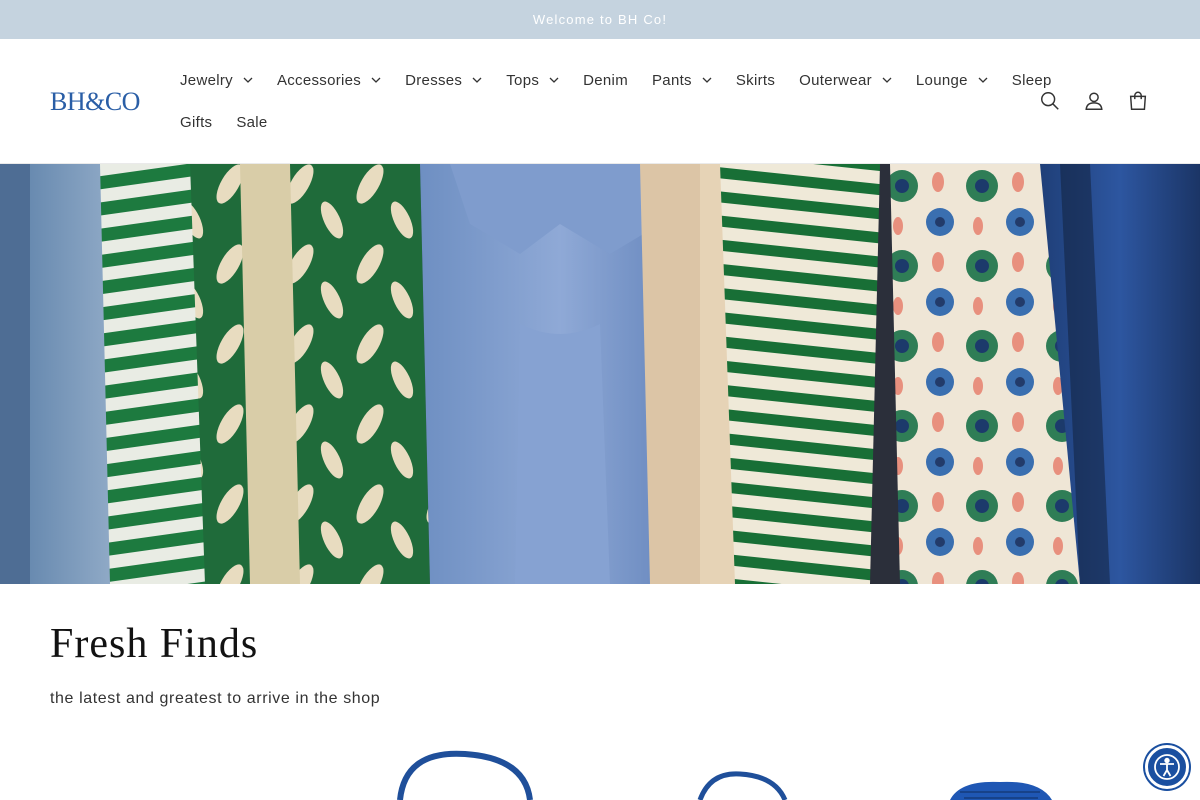 This screenshot has height=800, width=1200. What do you see at coordinates (578, 122) in the screenshot?
I see `nav-row-2: Gifts Sale` at bounding box center [578, 122].